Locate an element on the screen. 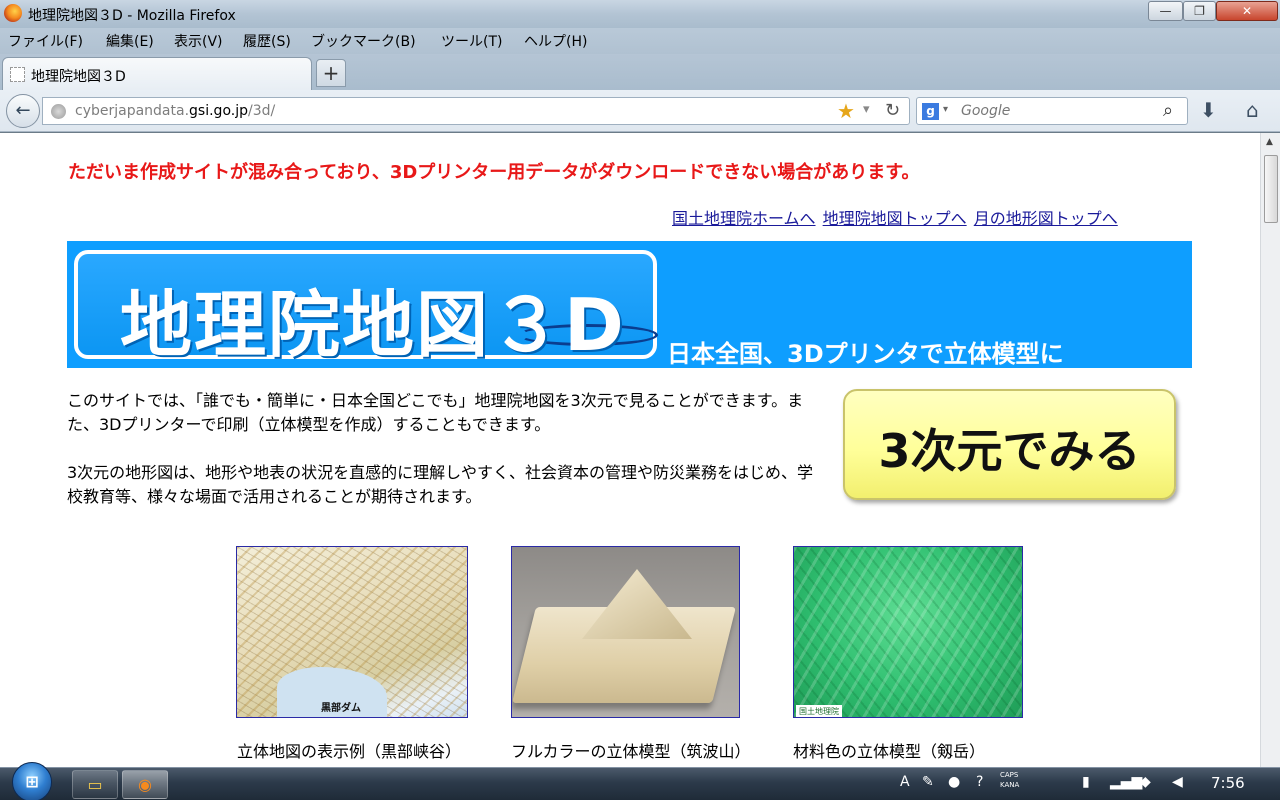 The width and height of the screenshot is (1280, 800). figure-tsurugi-label: 国土地理院 is located at coordinates (819, 711).